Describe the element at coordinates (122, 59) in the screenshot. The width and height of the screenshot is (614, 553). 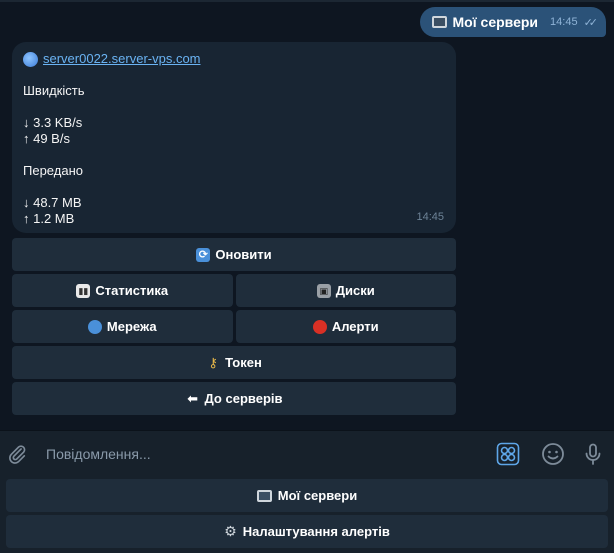
I see `server-link-text: server0022.server-vps.com` at that location.